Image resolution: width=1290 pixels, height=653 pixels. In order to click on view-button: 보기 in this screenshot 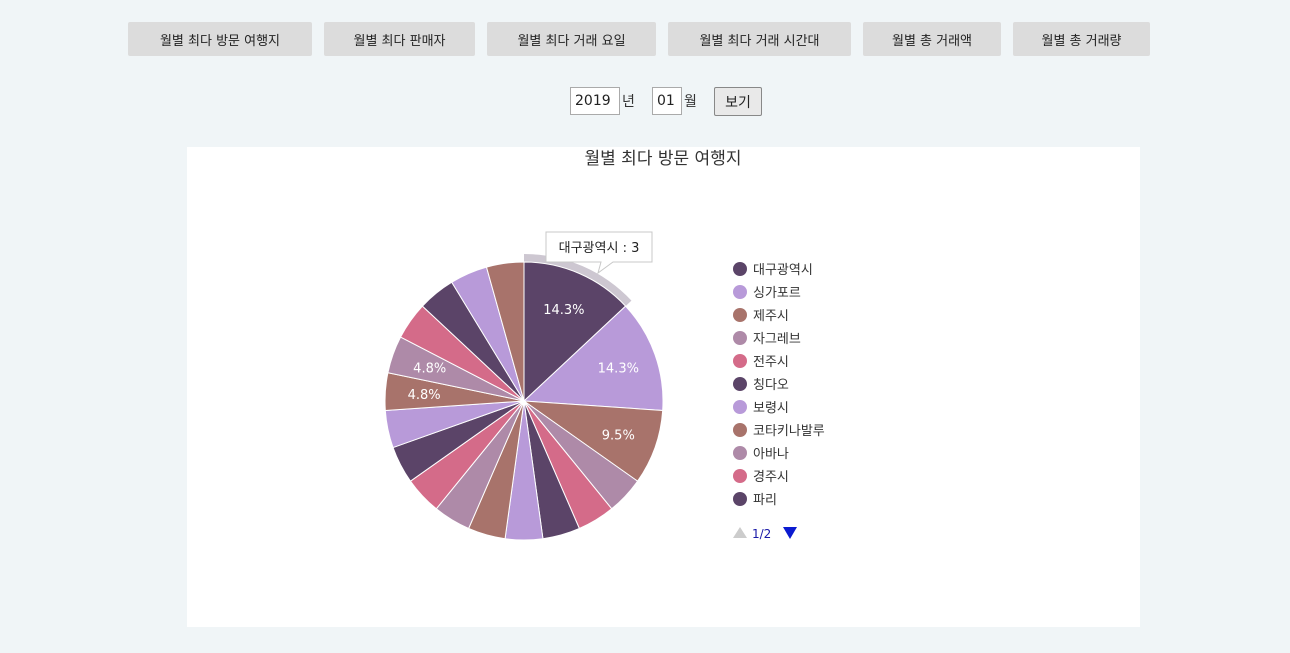, I will do `click(738, 101)`.